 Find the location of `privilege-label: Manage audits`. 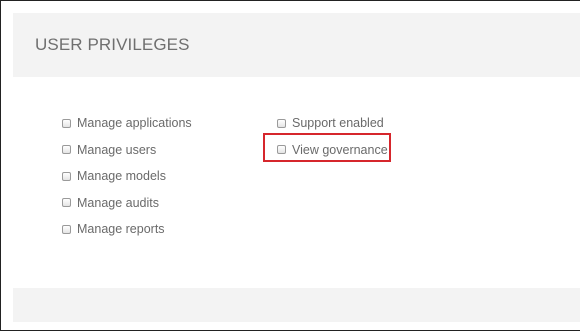

privilege-label: Manage audits is located at coordinates (118, 202).